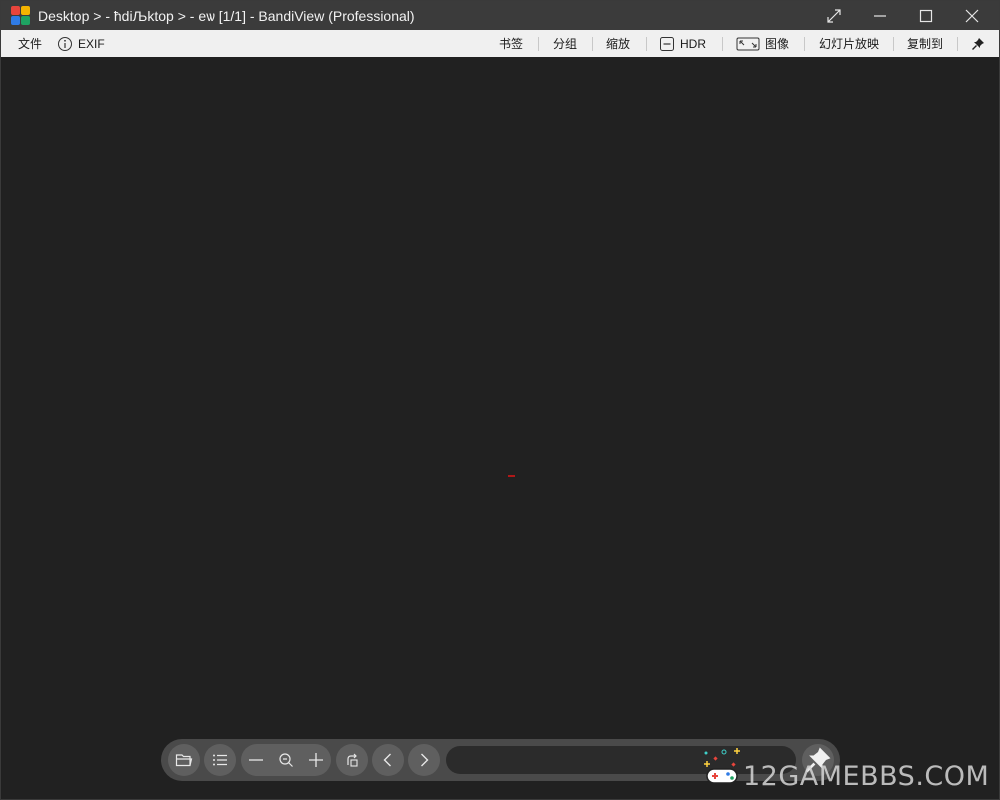  I want to click on menu-copy-to-label: 复制到, so click(925, 44).